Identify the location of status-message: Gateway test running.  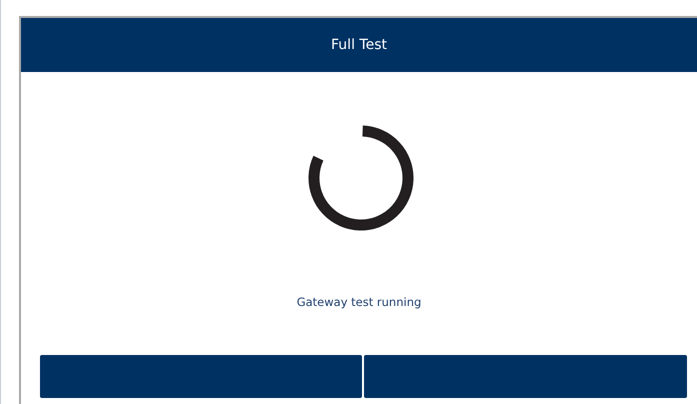
(359, 302).